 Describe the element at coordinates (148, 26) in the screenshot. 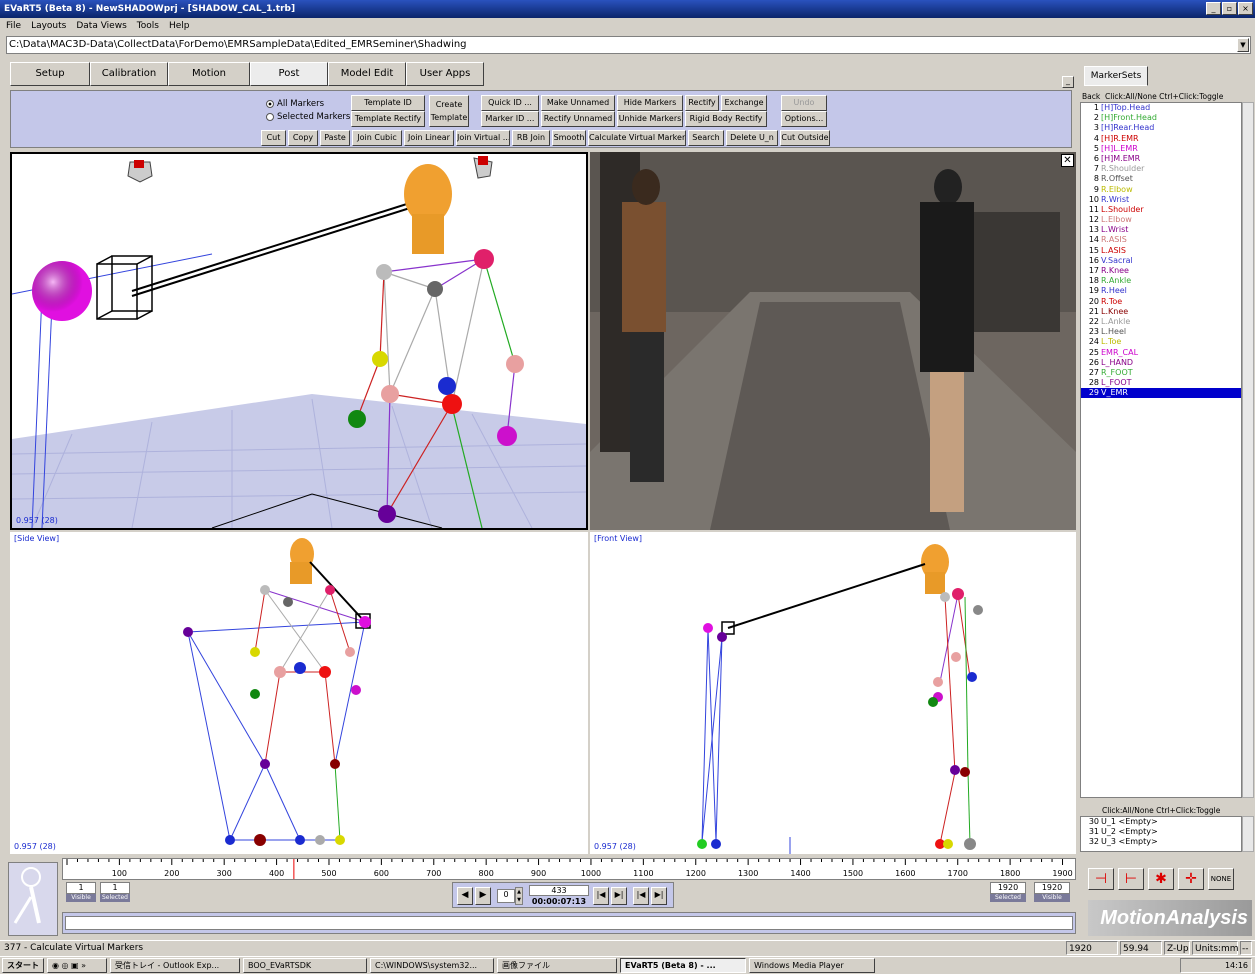

I see `menu-tools: Tools` at that location.